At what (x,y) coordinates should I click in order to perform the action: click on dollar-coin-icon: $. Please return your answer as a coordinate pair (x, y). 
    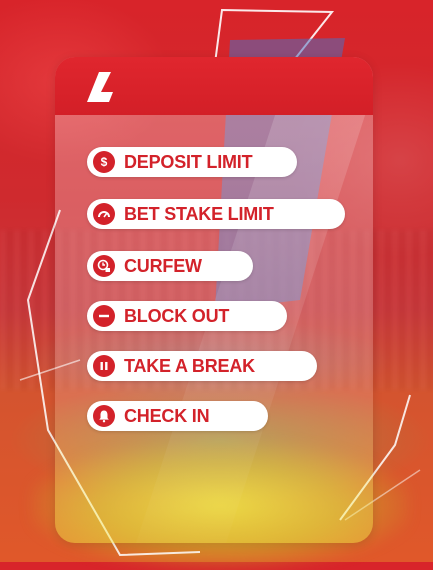
    Looking at the image, I should click on (104, 162).